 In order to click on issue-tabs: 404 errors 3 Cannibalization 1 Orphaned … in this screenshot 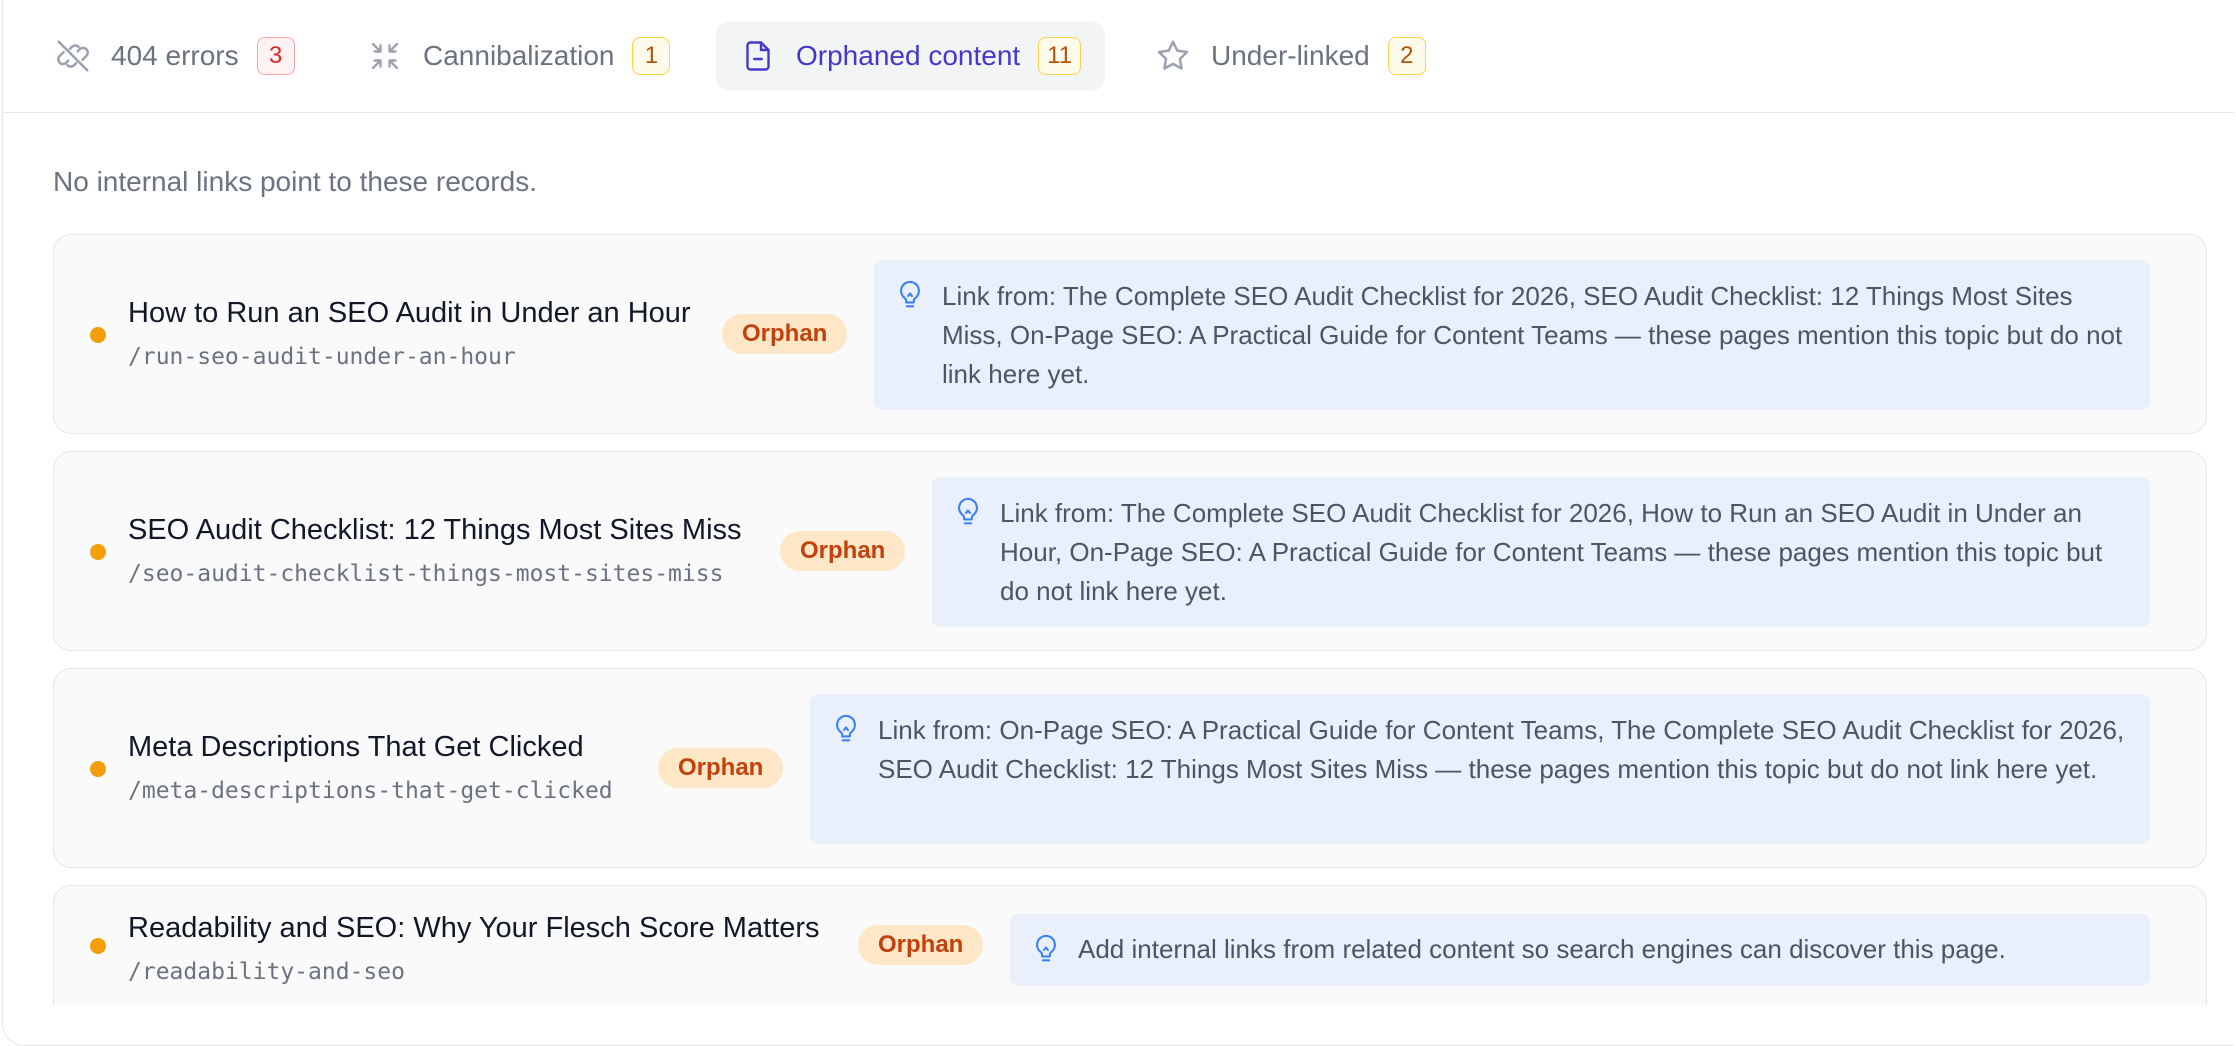, I will do `click(1118, 56)`.